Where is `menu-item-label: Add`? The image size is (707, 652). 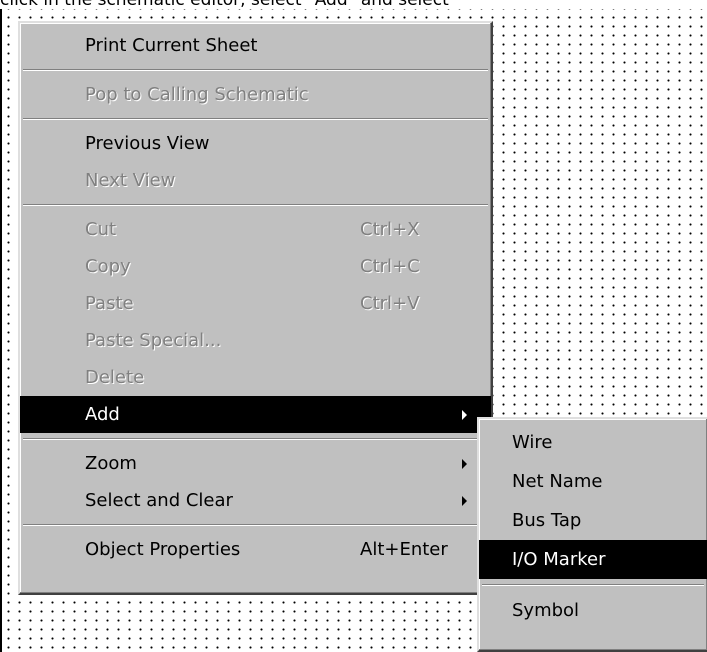 menu-item-label: Add is located at coordinates (102, 414).